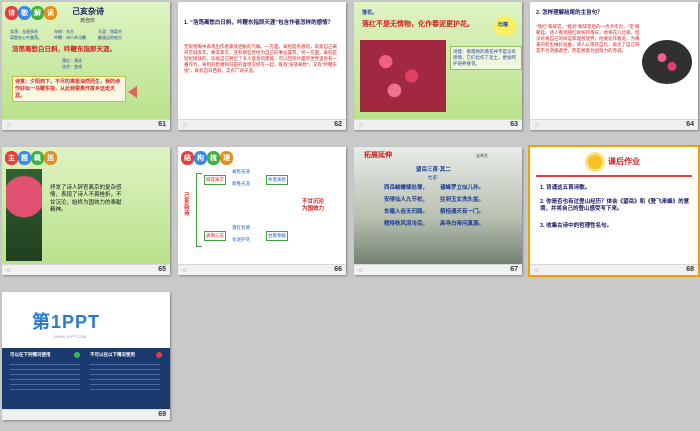  What do you see at coordinates (86, 414) in the screenshot?
I see `slide-footer: 69` at bounding box center [86, 414].